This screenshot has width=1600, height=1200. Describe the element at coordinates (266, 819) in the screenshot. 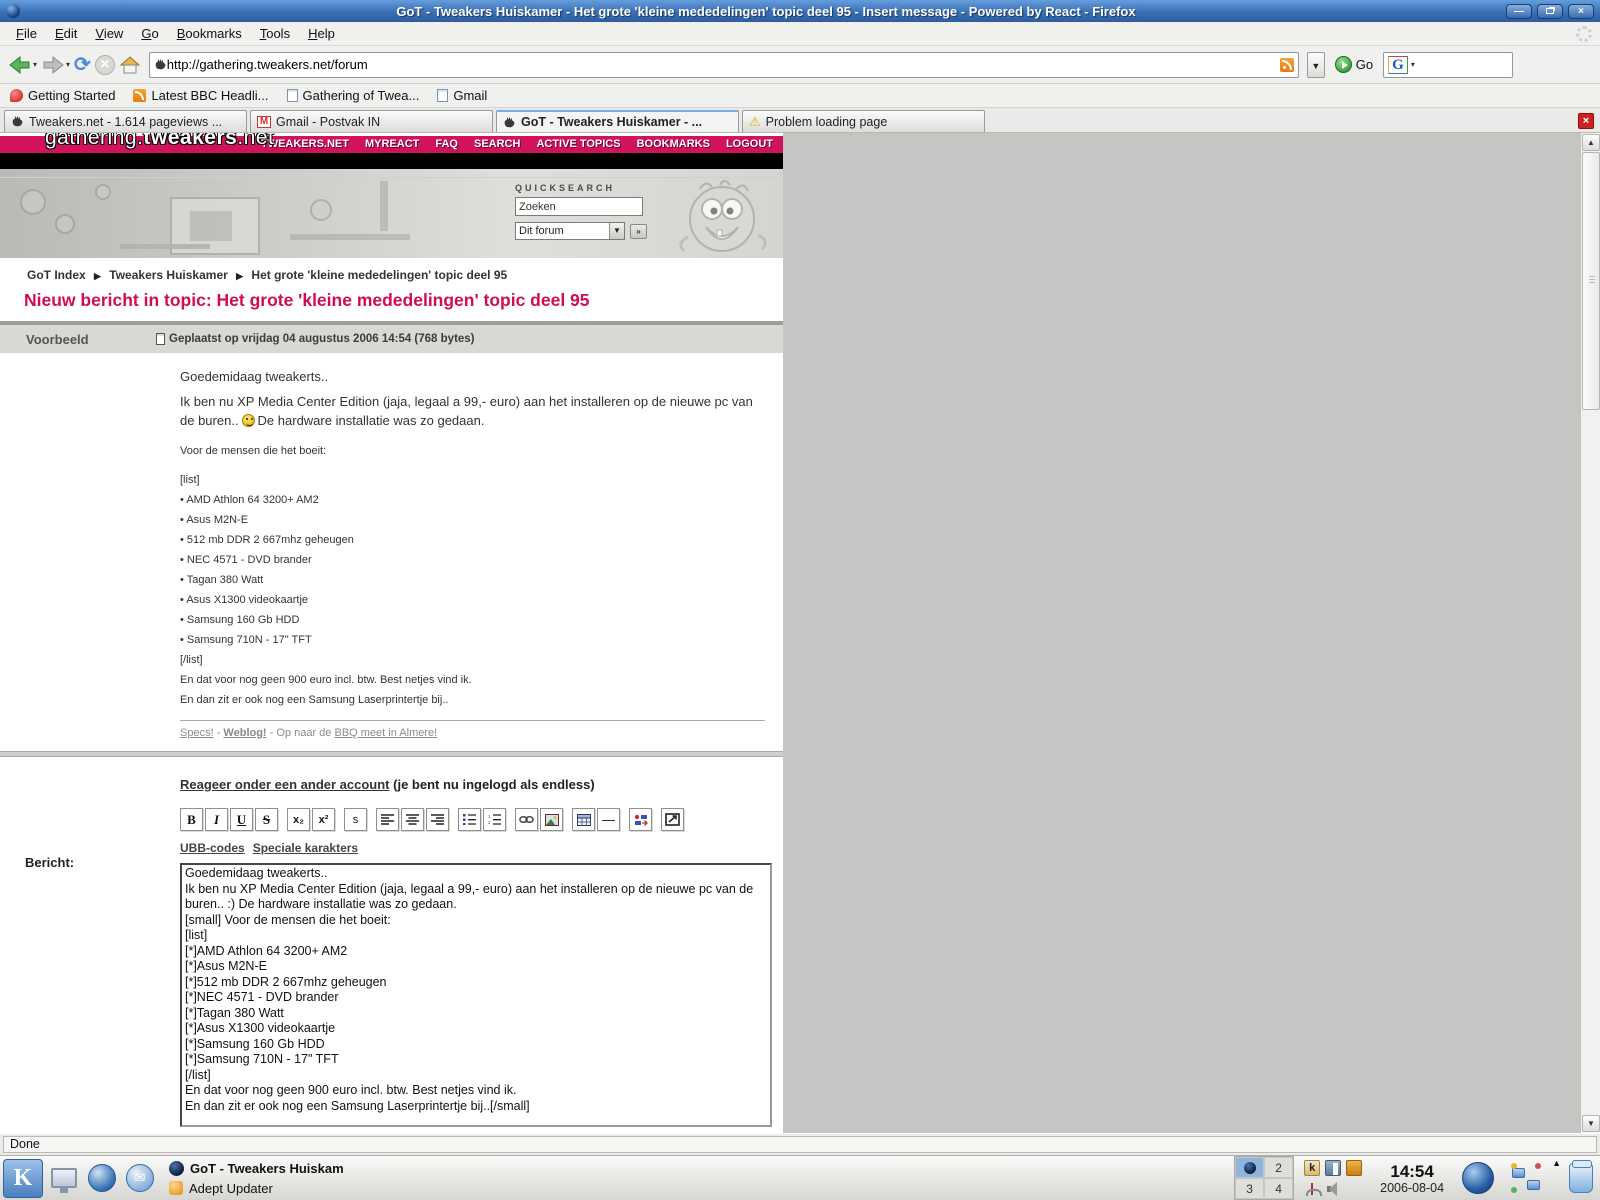

I see `strikethrough-button: S` at that location.